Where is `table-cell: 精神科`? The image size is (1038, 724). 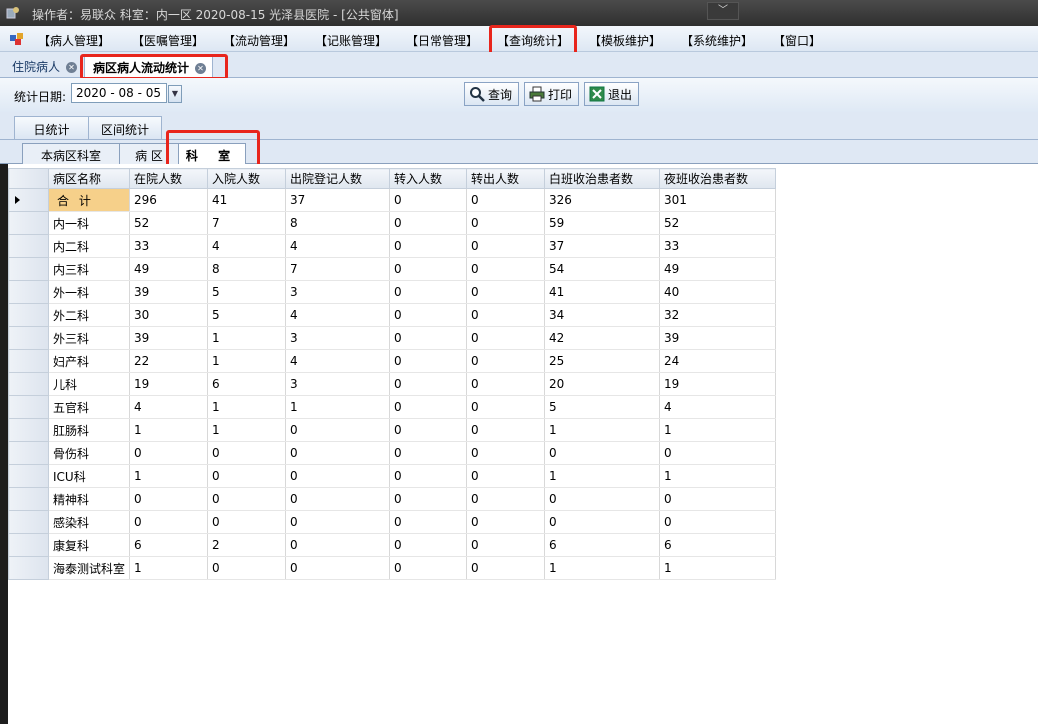
table-cell: 精神科 is located at coordinates (89, 499).